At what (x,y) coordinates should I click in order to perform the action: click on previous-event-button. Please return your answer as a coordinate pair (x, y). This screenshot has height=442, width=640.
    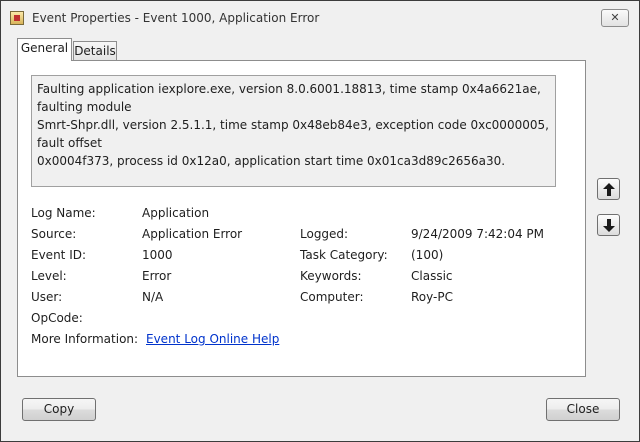
    Looking at the image, I should click on (608, 189).